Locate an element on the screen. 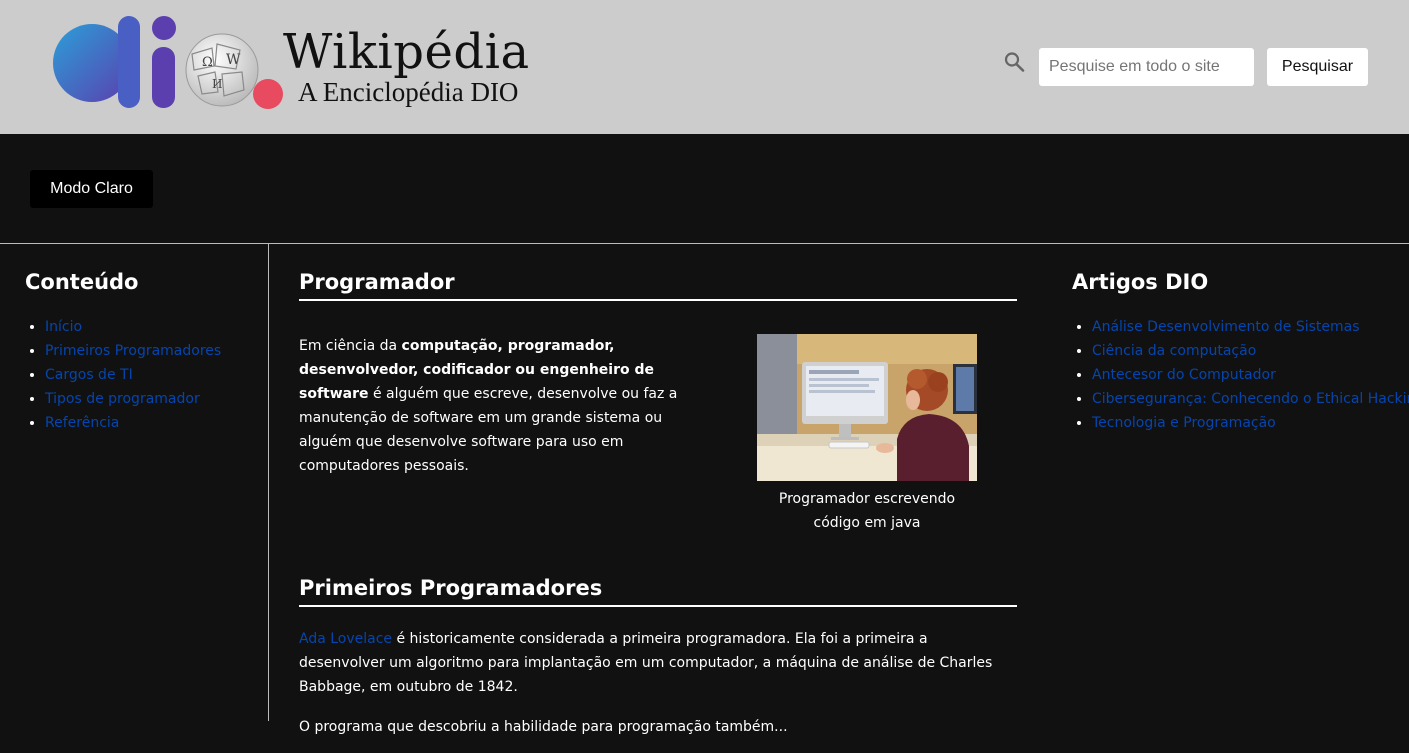  artigo-link-analise: Análise Desenvolvimento de Sistemas is located at coordinates (1226, 327).